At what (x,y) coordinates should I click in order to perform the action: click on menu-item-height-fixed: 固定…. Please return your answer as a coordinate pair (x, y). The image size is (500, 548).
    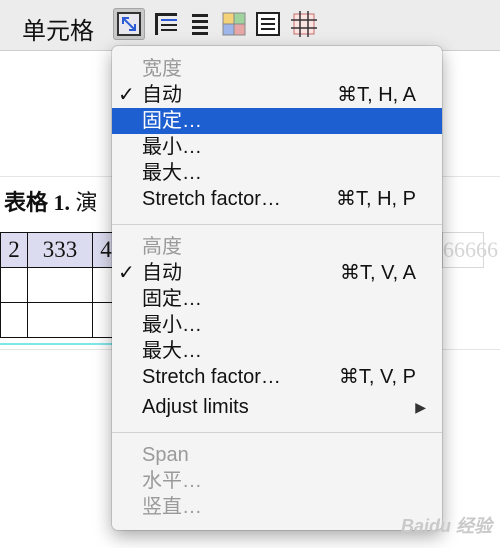
    Looking at the image, I should click on (277, 299).